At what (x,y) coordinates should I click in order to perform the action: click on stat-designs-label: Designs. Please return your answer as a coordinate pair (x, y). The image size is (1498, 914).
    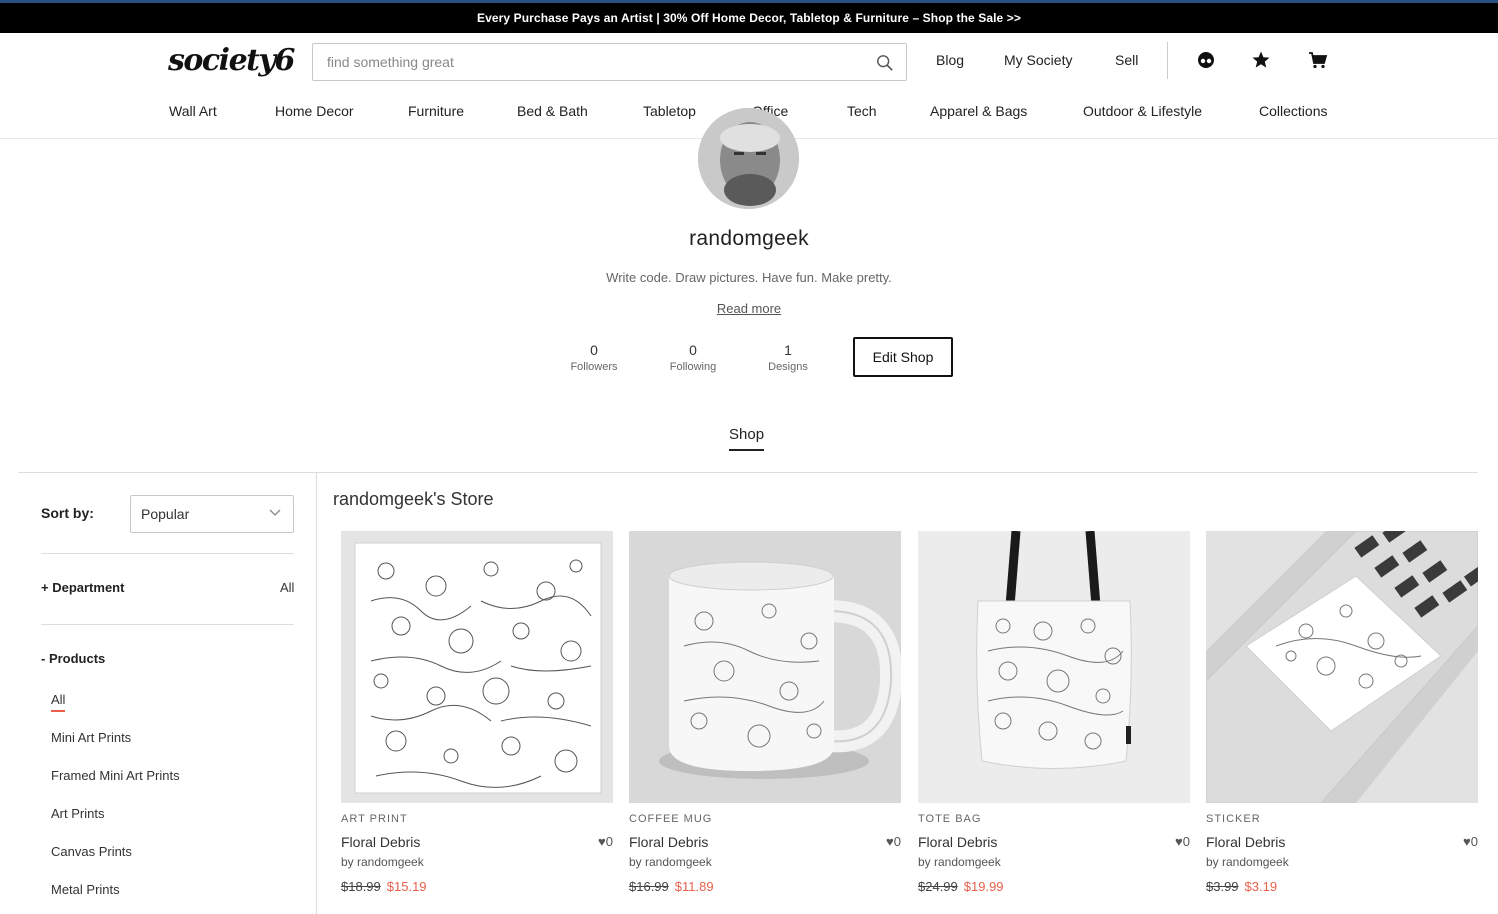
    Looking at the image, I should click on (788, 367).